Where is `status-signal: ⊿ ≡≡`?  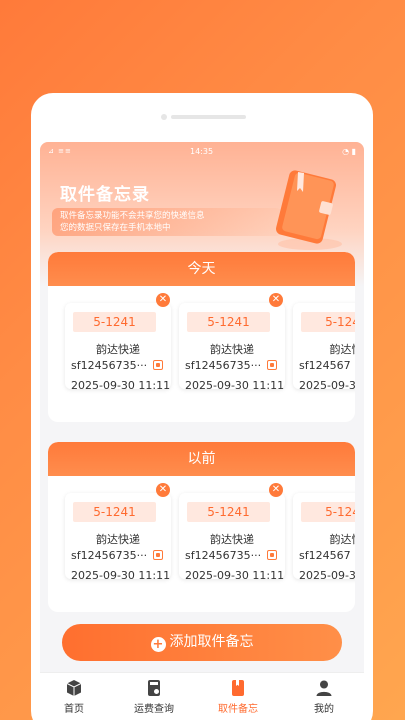
status-signal: ⊿ ≡≡ is located at coordinates (60, 151).